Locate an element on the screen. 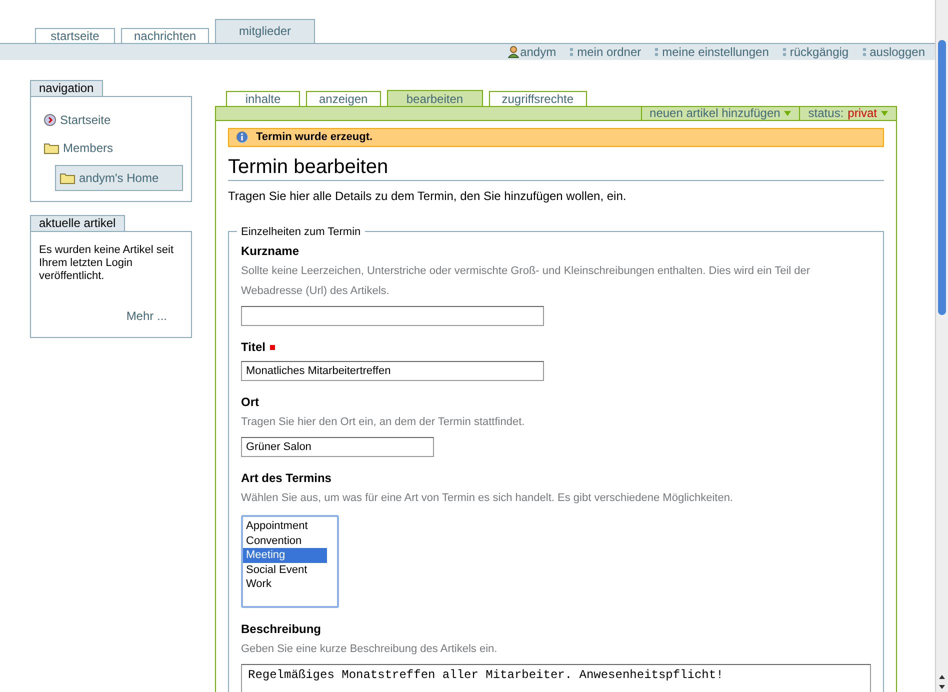 The image size is (948, 692). nav-link: Members is located at coordinates (111, 148).